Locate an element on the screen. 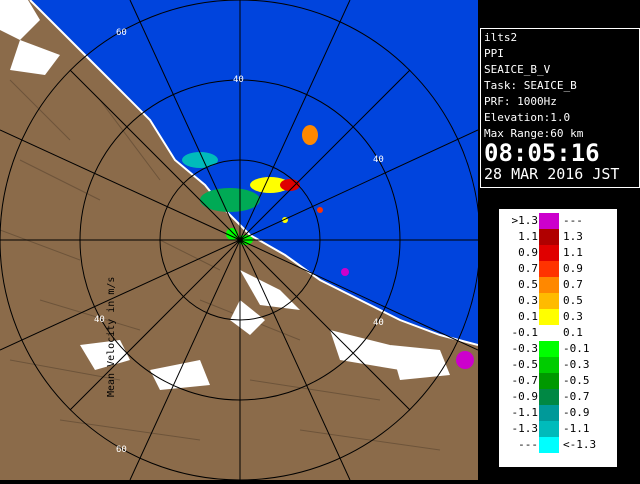 Image resolution: width=640 pixels, height=484 pixels. site-name: ilts2 is located at coordinates (501, 37).